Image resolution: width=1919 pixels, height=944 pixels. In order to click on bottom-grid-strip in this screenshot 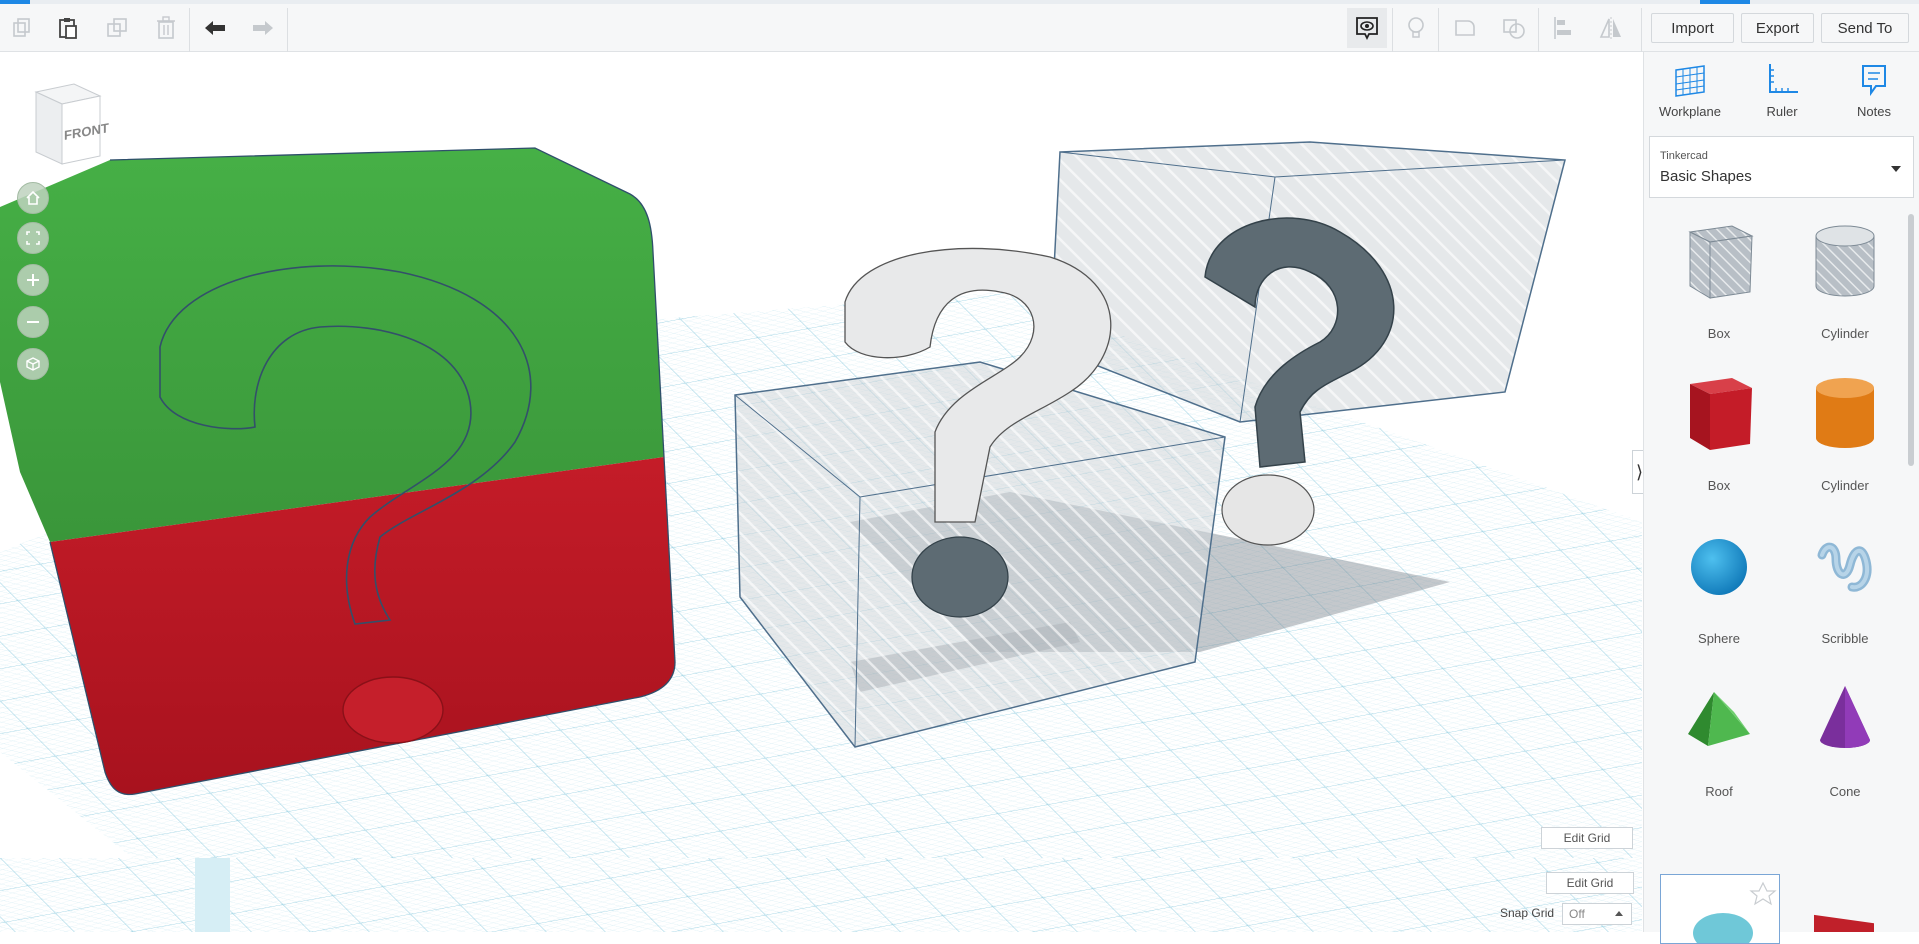, I will do `click(821, 895)`.